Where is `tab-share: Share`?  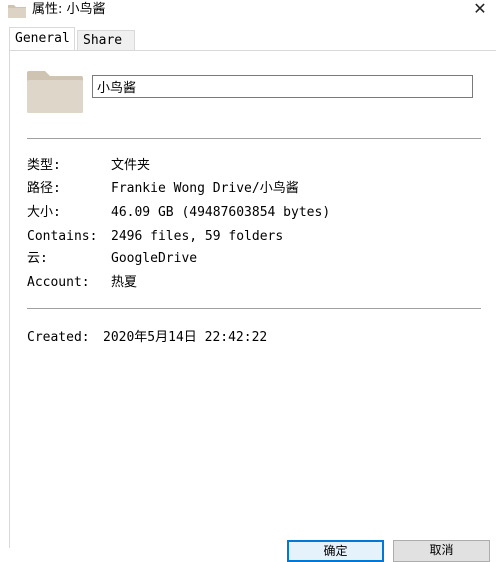
tab-share: Share is located at coordinates (106, 40).